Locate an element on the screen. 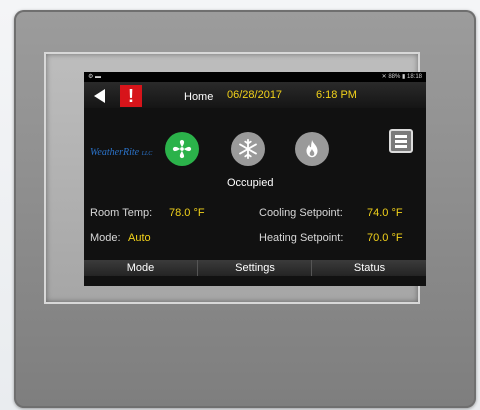 This screenshot has width=480, height=410. tab-settings: Settings is located at coordinates (254, 268).